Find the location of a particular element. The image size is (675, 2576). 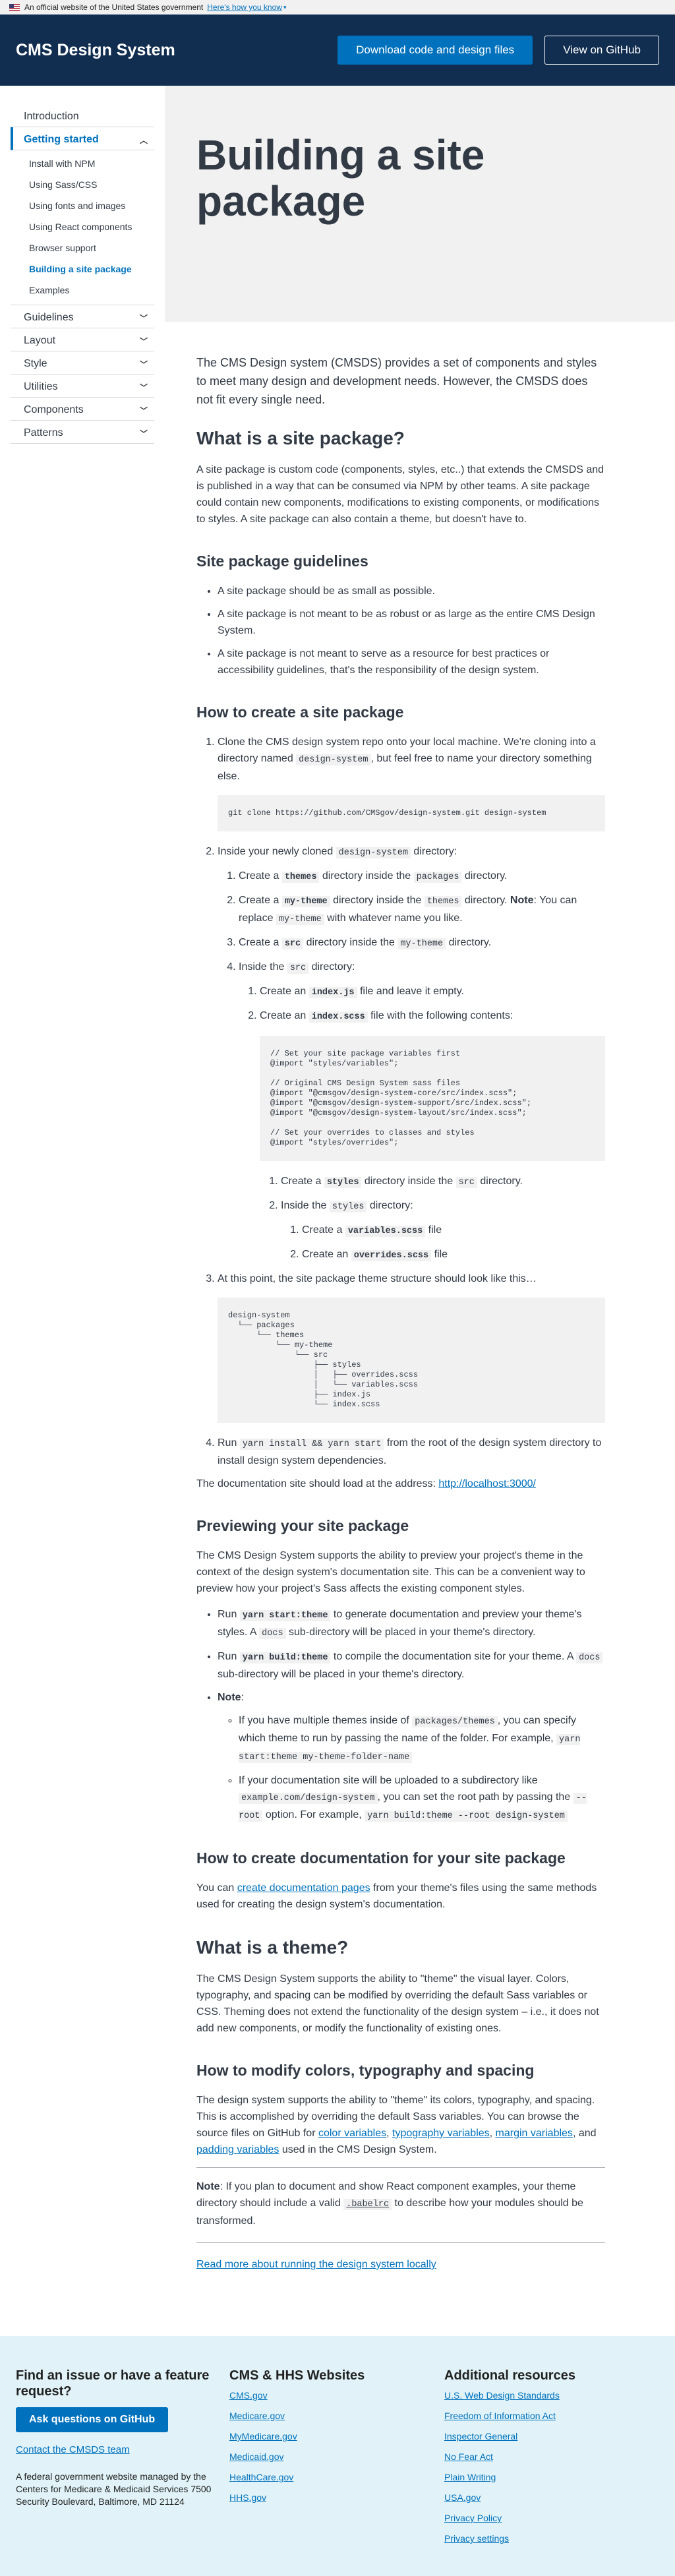

text: directory: is located at coordinates (390, 1205).